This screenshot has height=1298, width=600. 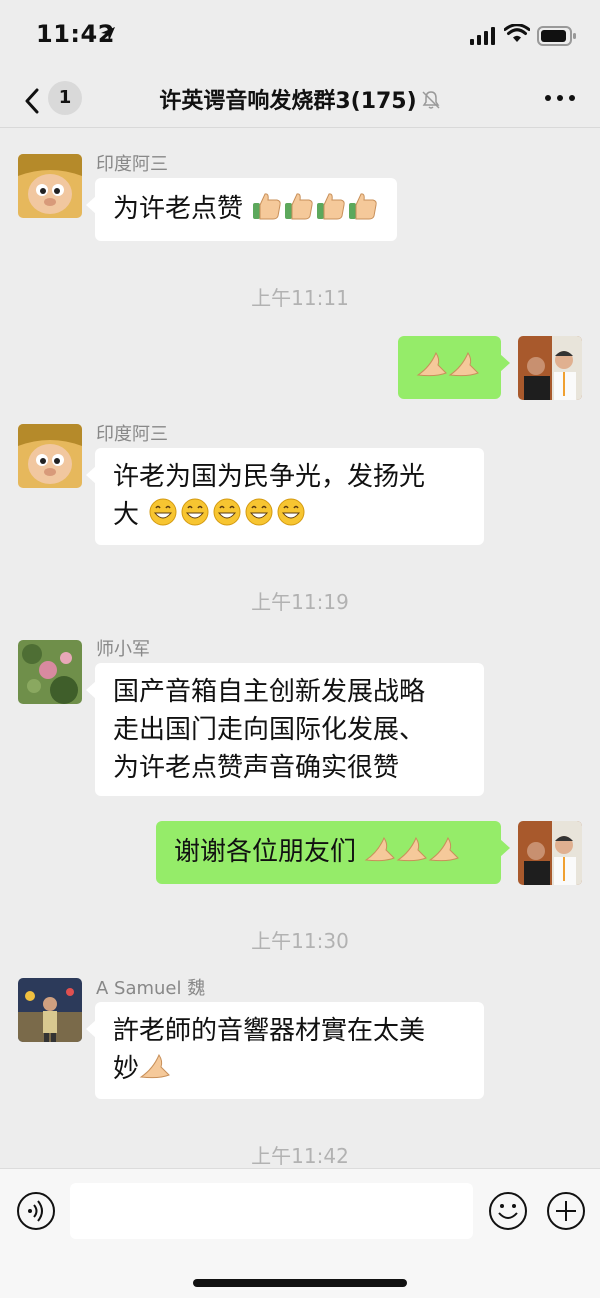 What do you see at coordinates (431, 100) in the screenshot?
I see `mute-bell-icon` at bounding box center [431, 100].